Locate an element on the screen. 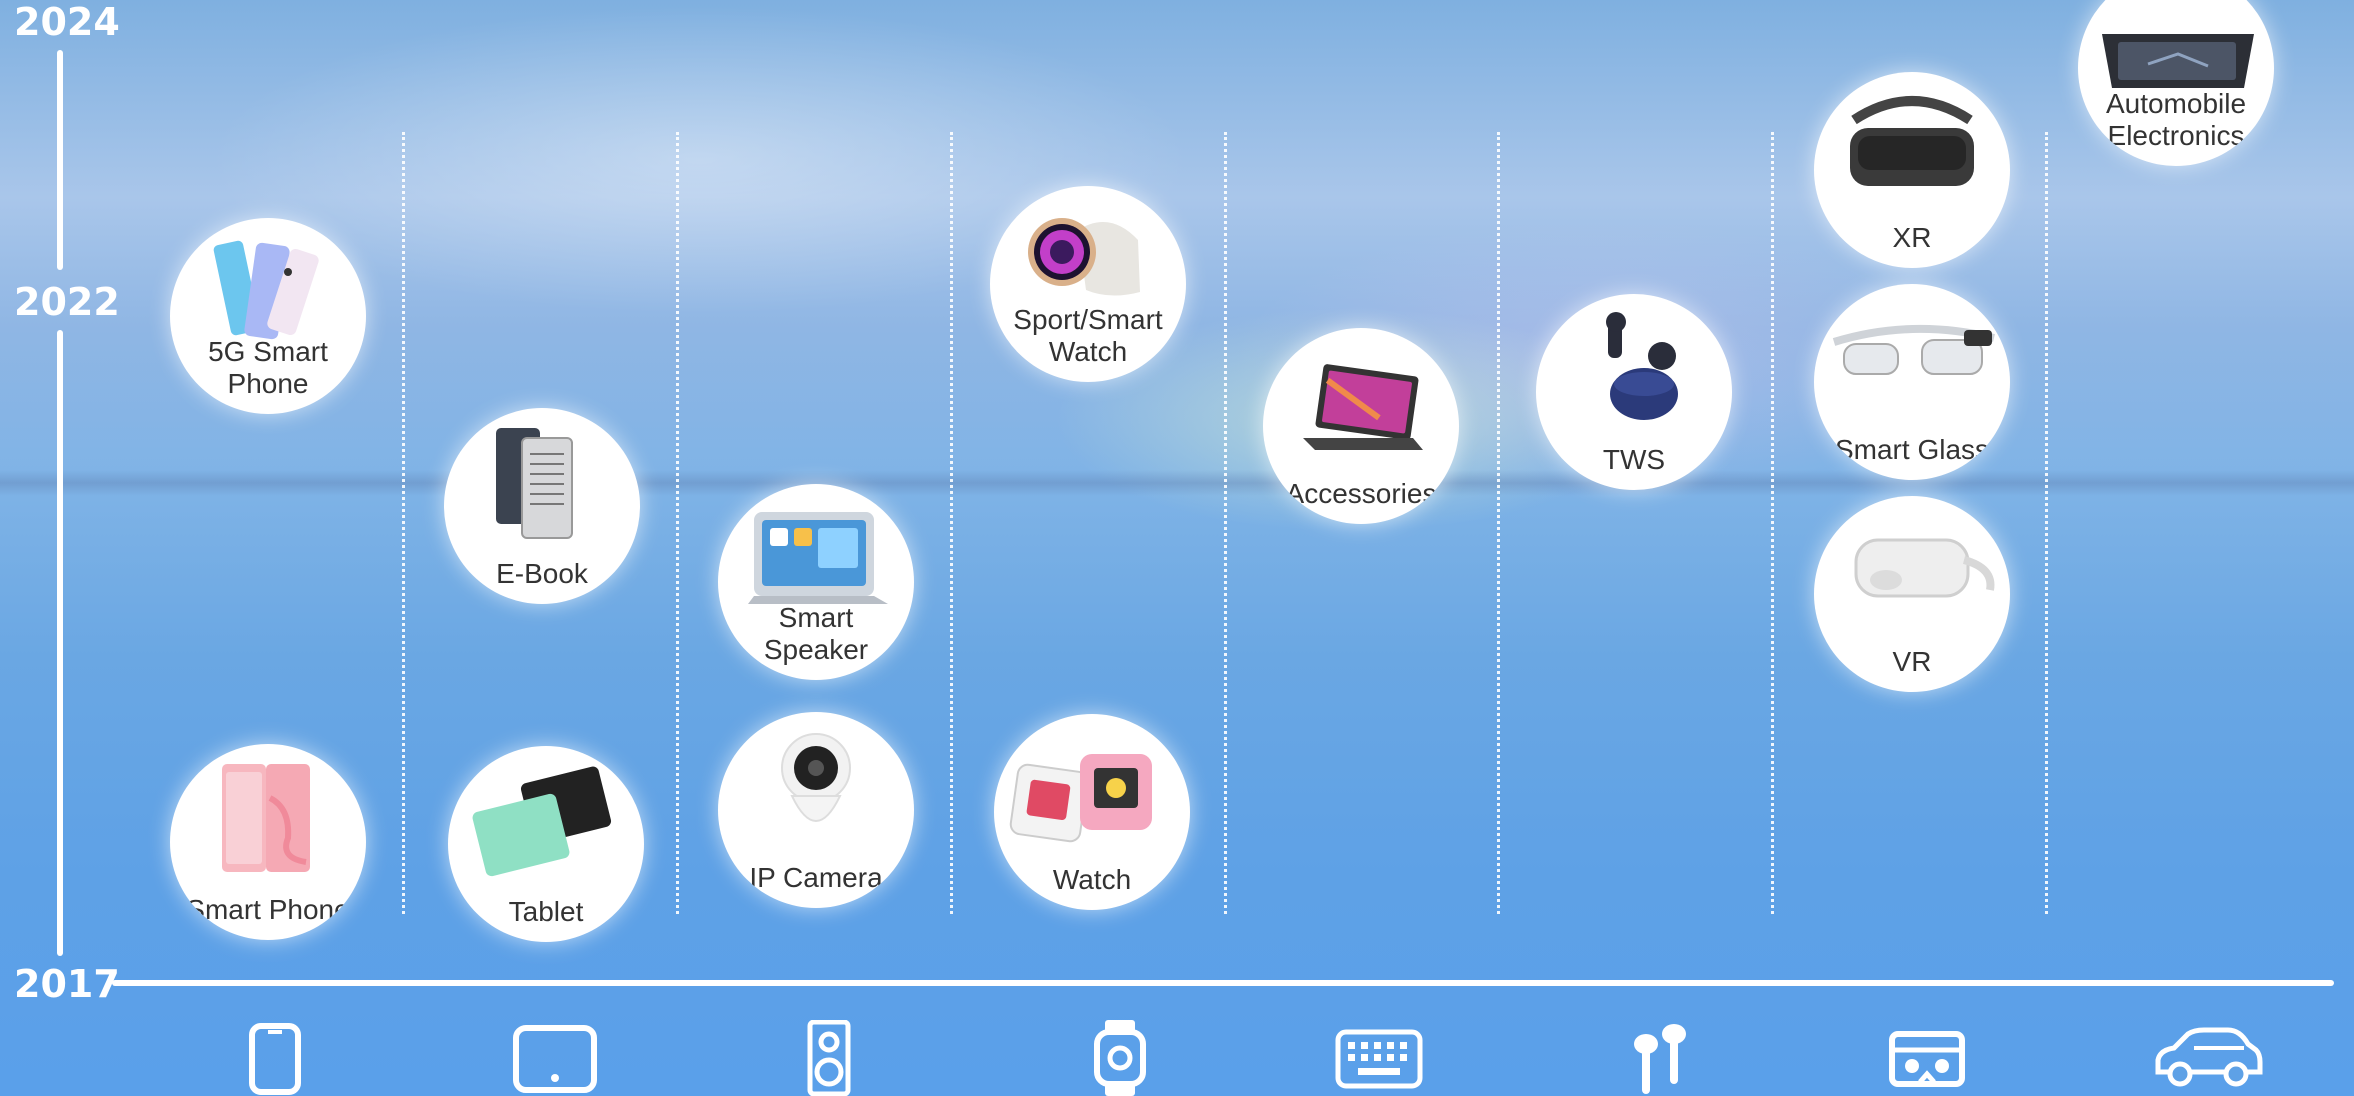 This screenshot has width=2354, height=1096. tablet-icon is located at coordinates (555, 1059).